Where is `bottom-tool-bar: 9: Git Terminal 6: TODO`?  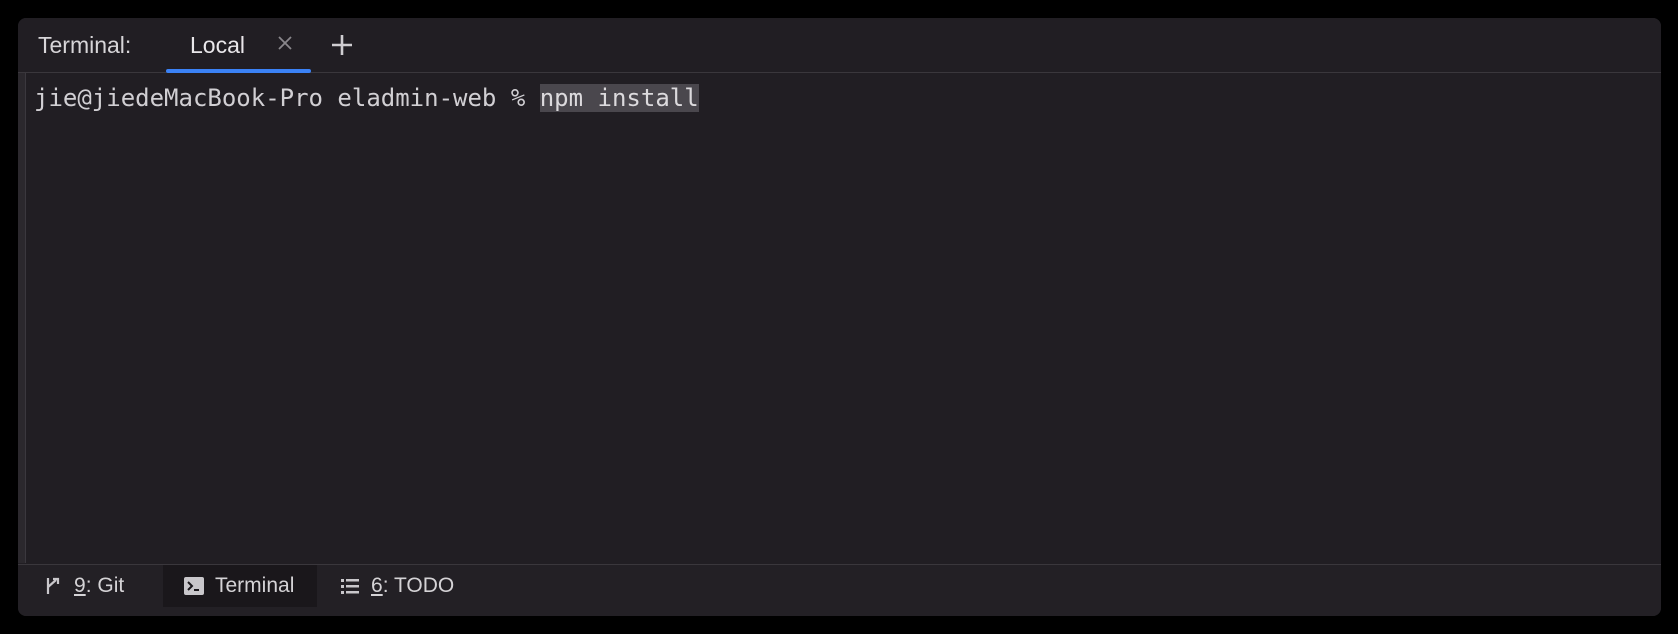 bottom-tool-bar: 9: Git Terminal 6: TODO is located at coordinates (839, 590).